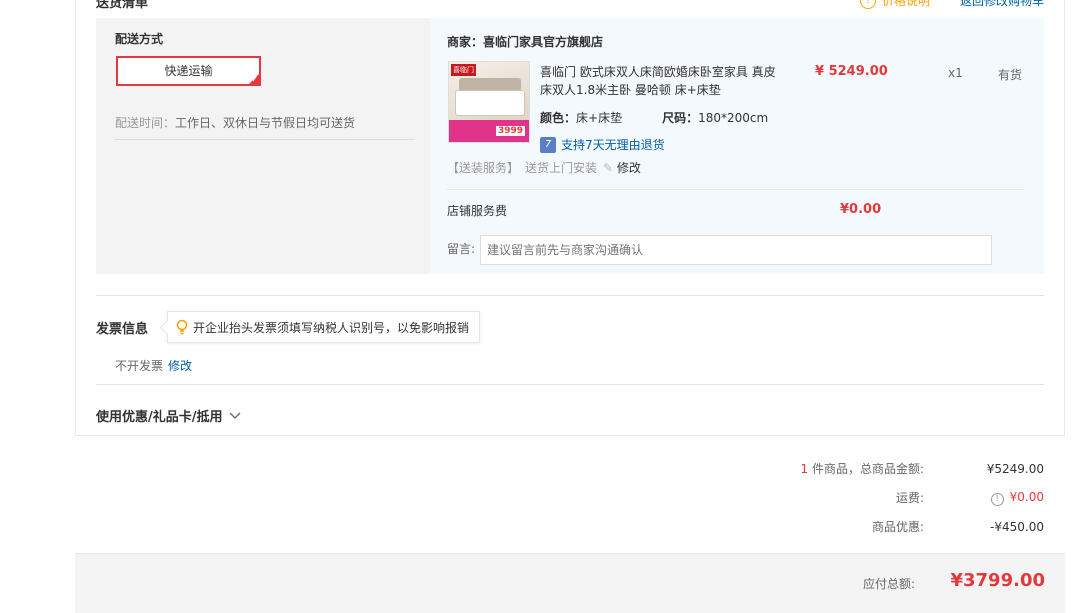 Image resolution: width=1076 pixels, height=613 pixels. I want to click on coupon-title-label: 使用优惠/礼品卡/抵用, so click(159, 417).